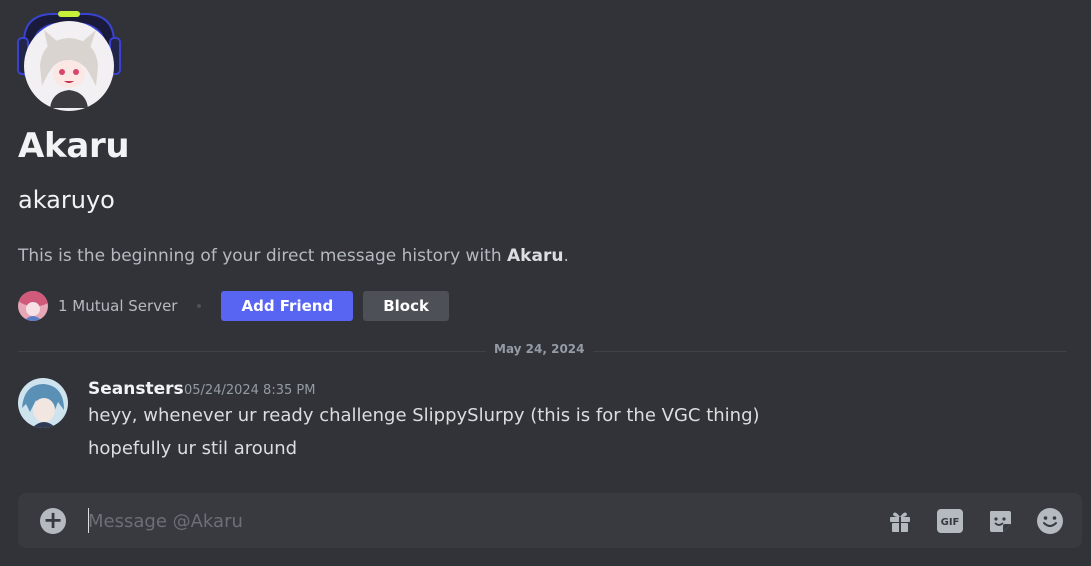 Image resolution: width=1091 pixels, height=566 pixels. Describe the element at coordinates (406, 306) in the screenshot. I see `block-button: Block` at that location.